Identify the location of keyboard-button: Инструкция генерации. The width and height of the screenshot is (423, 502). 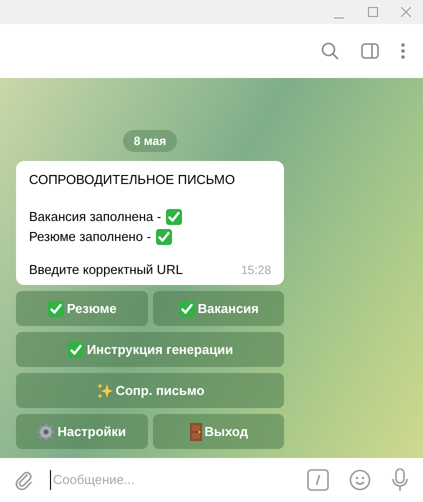
(150, 349).